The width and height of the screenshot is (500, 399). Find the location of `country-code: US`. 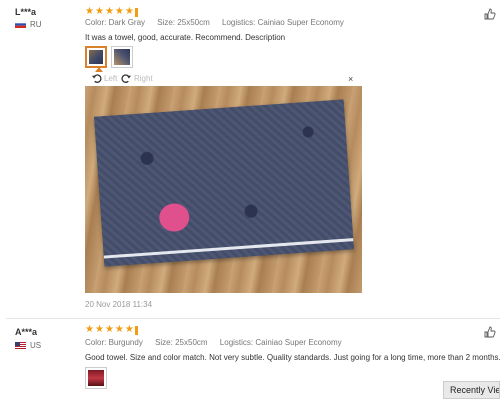

country-code: US is located at coordinates (36, 345).